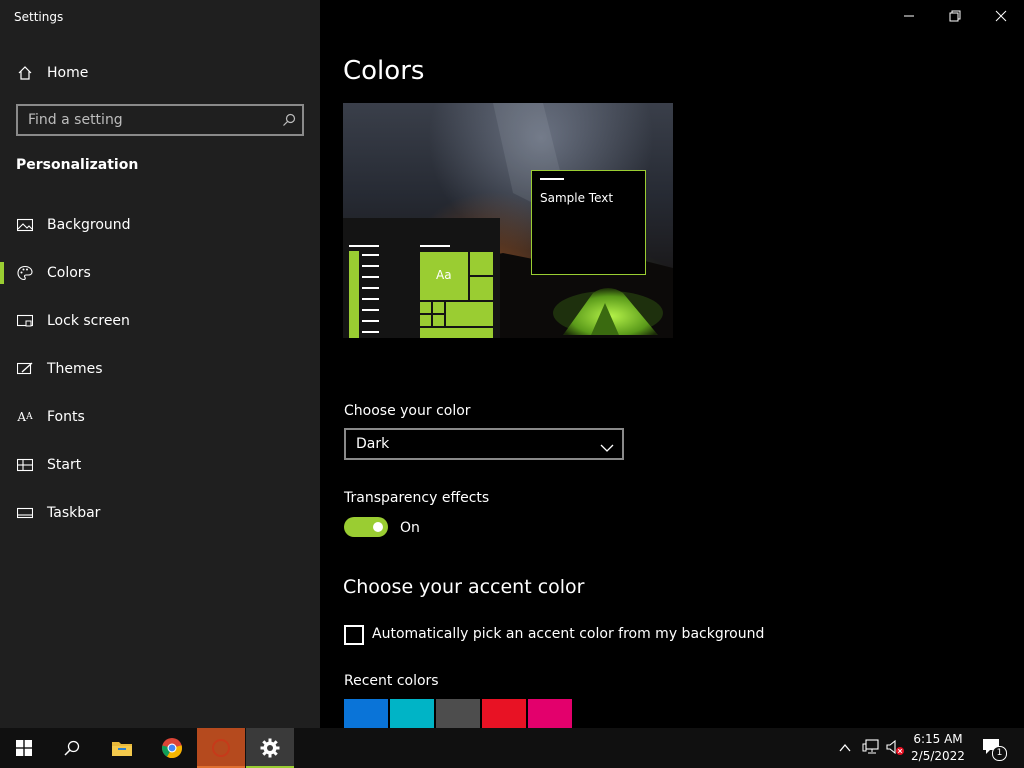 Image resolution: width=1024 pixels, height=768 pixels. Describe the element at coordinates (25, 417) in the screenshot. I see `fonts-icon: AA` at that location.